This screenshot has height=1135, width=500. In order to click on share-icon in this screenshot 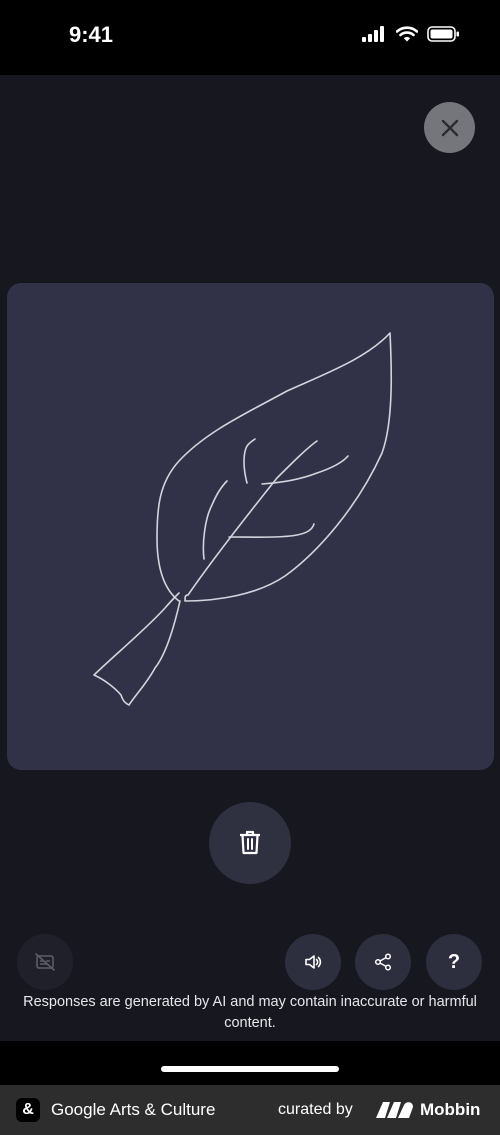, I will do `click(383, 962)`.